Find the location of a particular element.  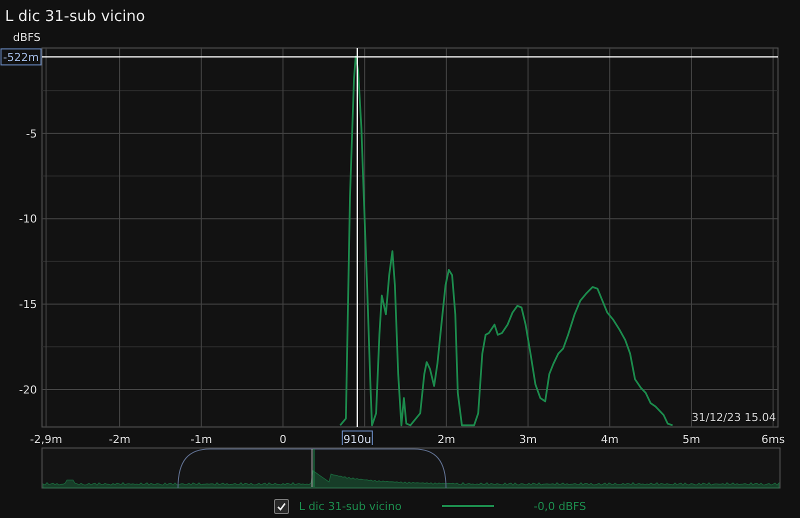

tick-label: -10 is located at coordinates (28, 219).